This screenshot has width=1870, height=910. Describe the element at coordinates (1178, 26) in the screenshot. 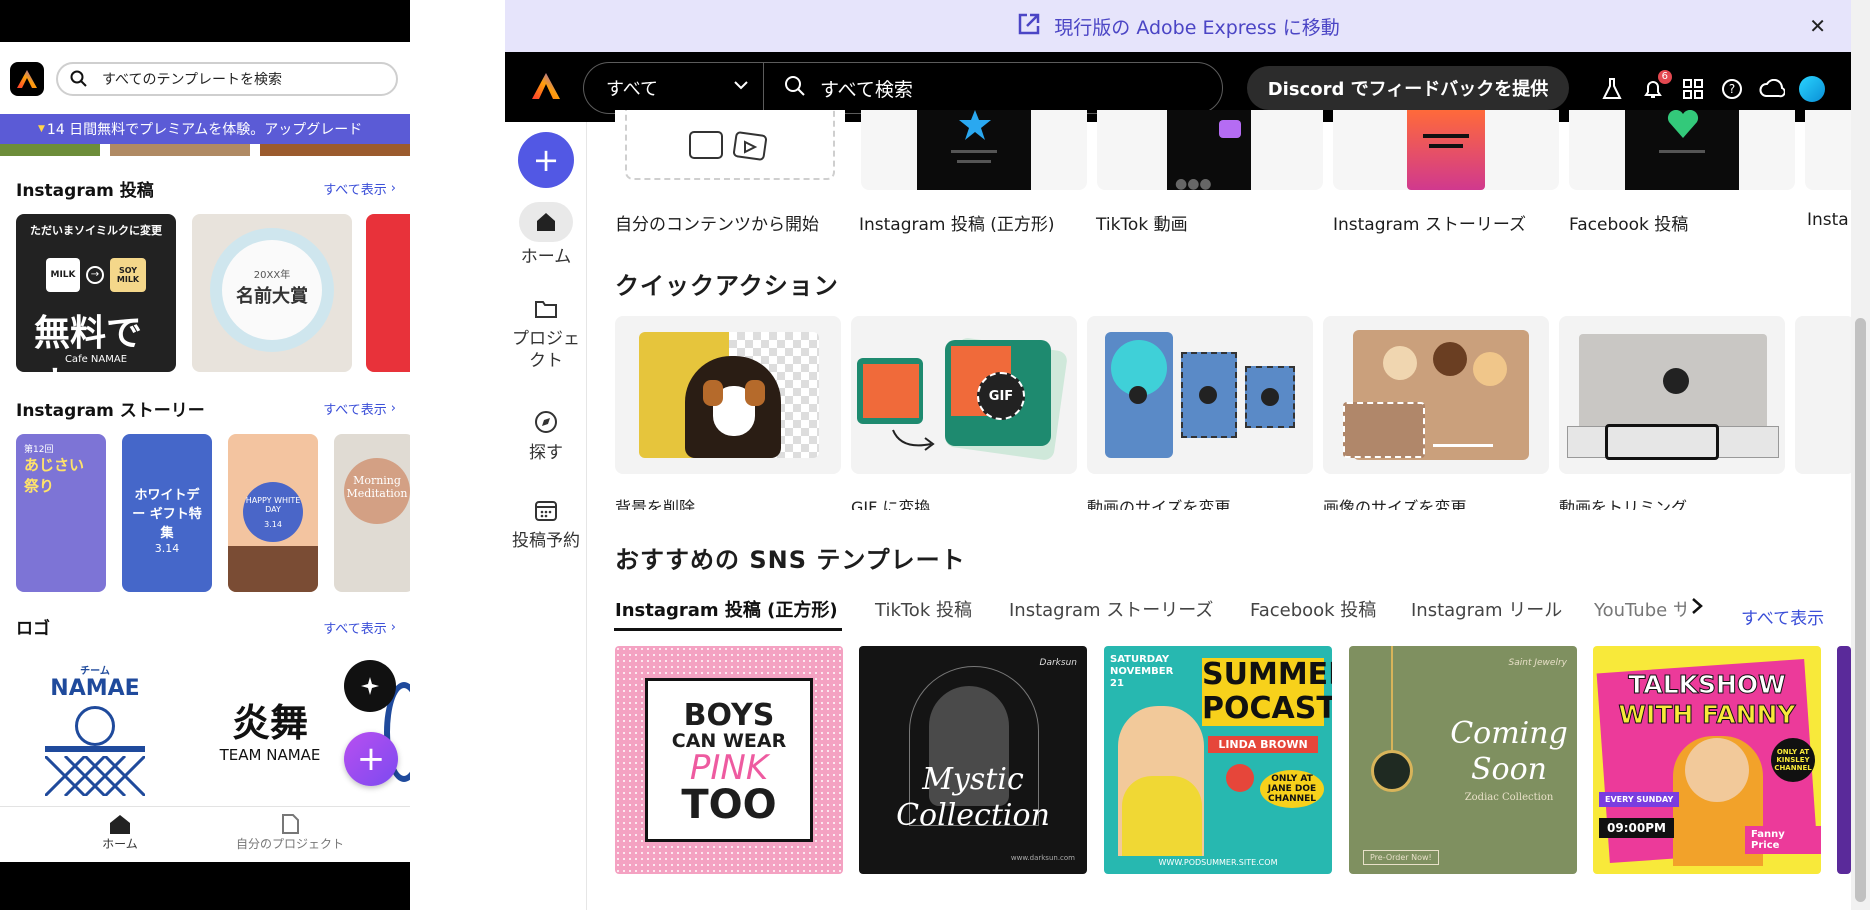

I see `switch-version-banner: 現行版の Adobe Express に移動` at that location.